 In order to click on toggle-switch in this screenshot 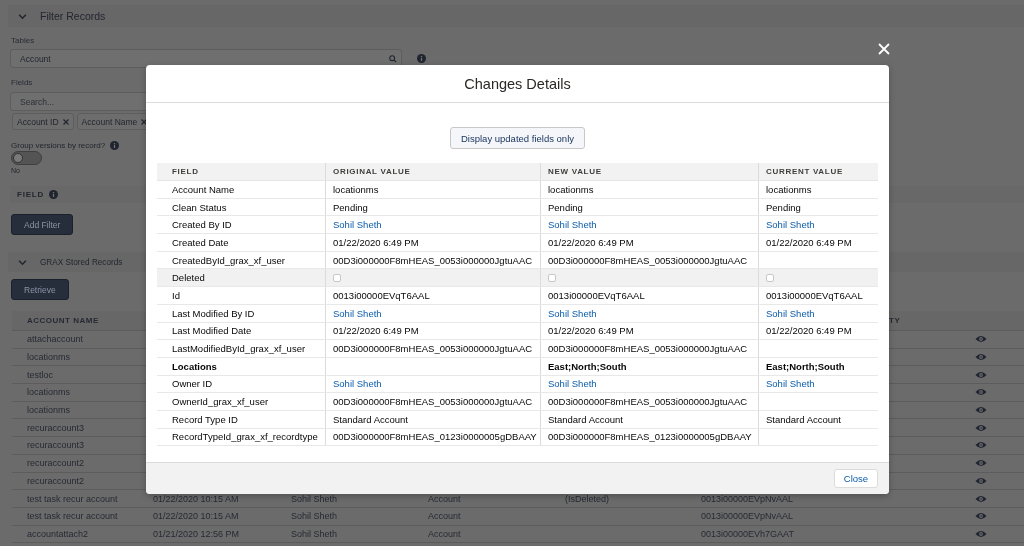, I will do `click(26, 158)`.